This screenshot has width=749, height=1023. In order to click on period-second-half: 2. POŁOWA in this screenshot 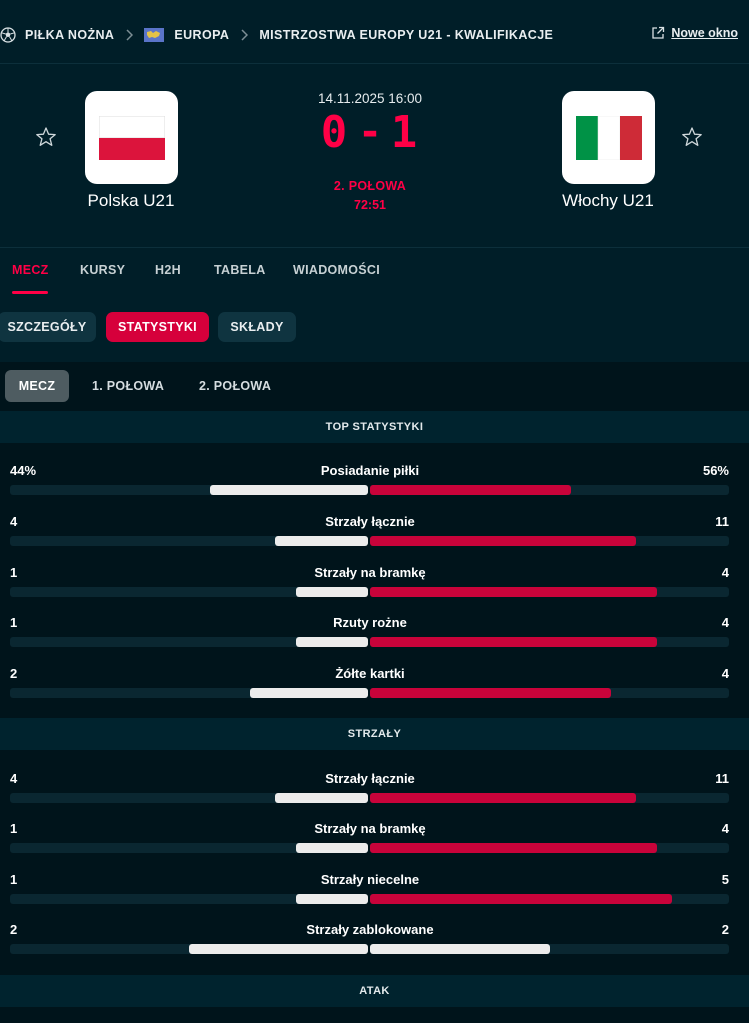, I will do `click(235, 386)`.